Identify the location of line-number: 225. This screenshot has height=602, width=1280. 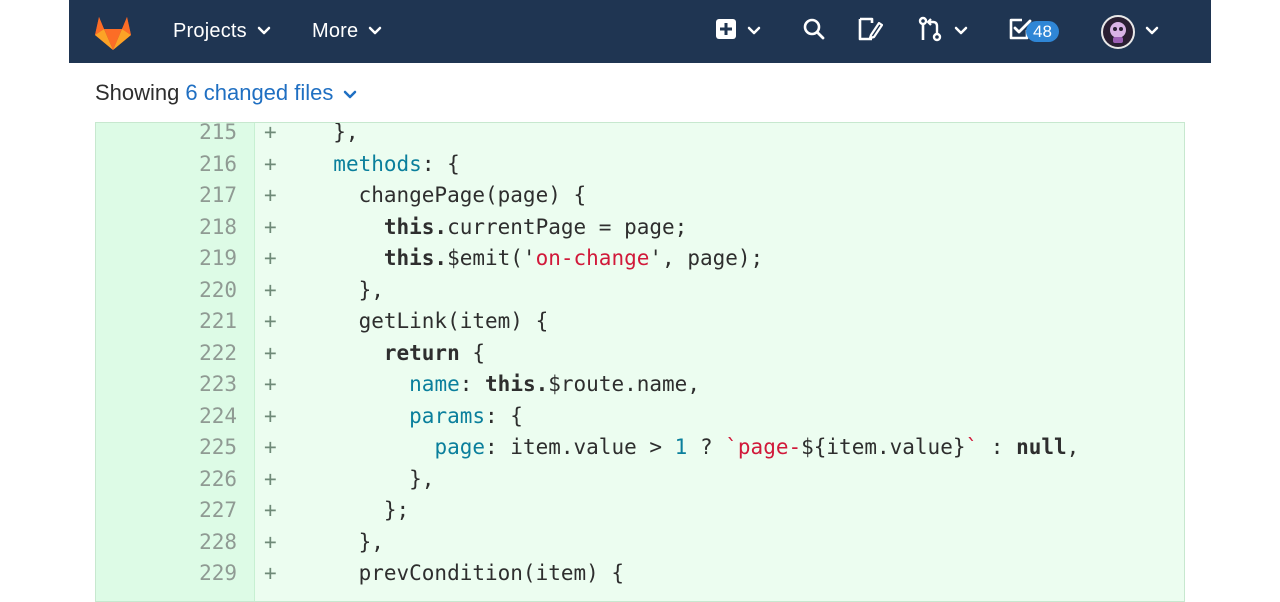
(206, 448).